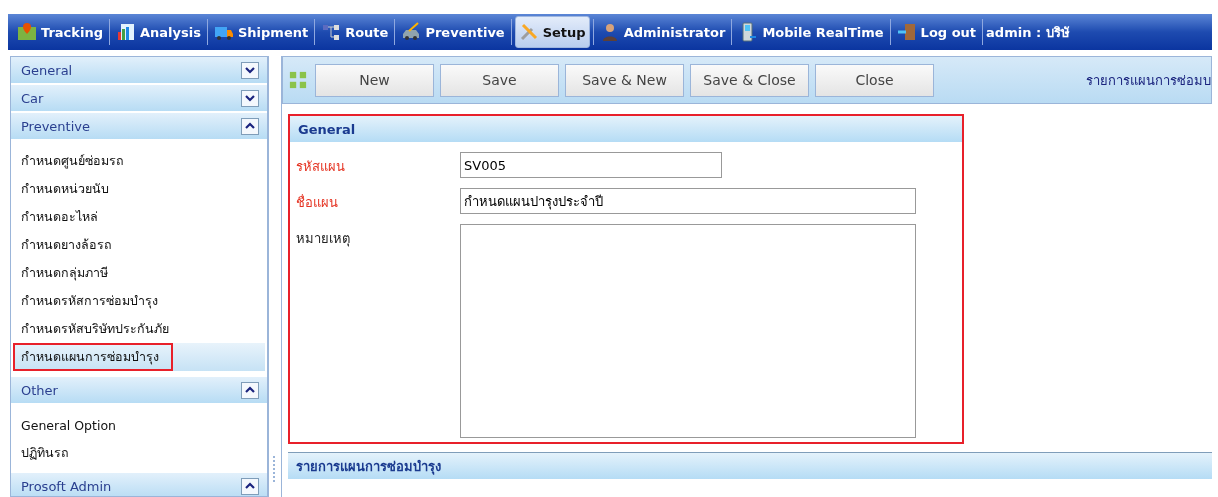  I want to click on sidebar-item: ปฏิทินรถ, so click(139, 453).